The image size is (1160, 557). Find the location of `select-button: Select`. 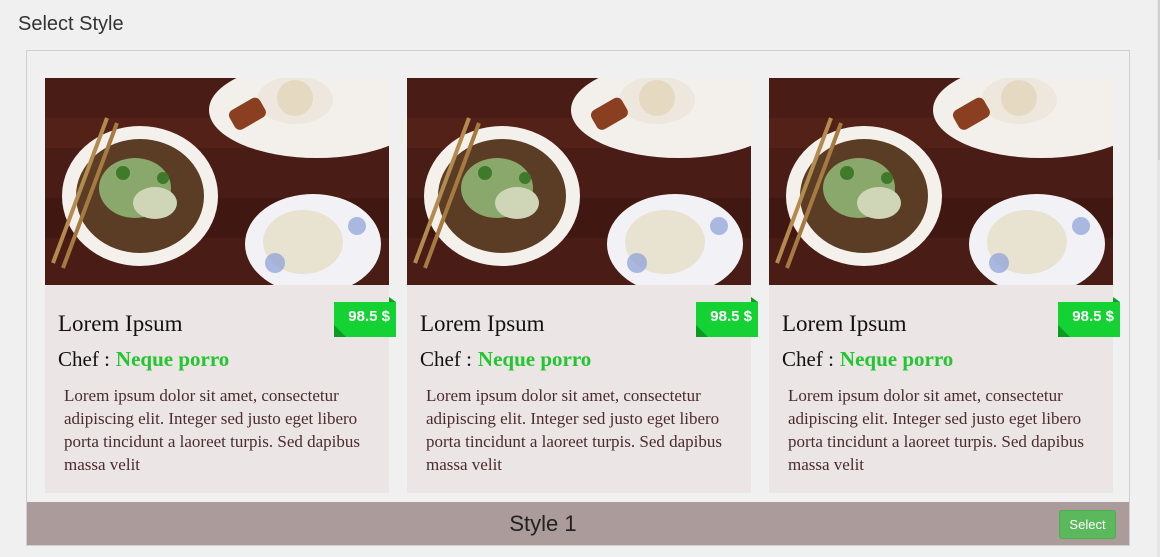

select-button: Select is located at coordinates (1087, 524).